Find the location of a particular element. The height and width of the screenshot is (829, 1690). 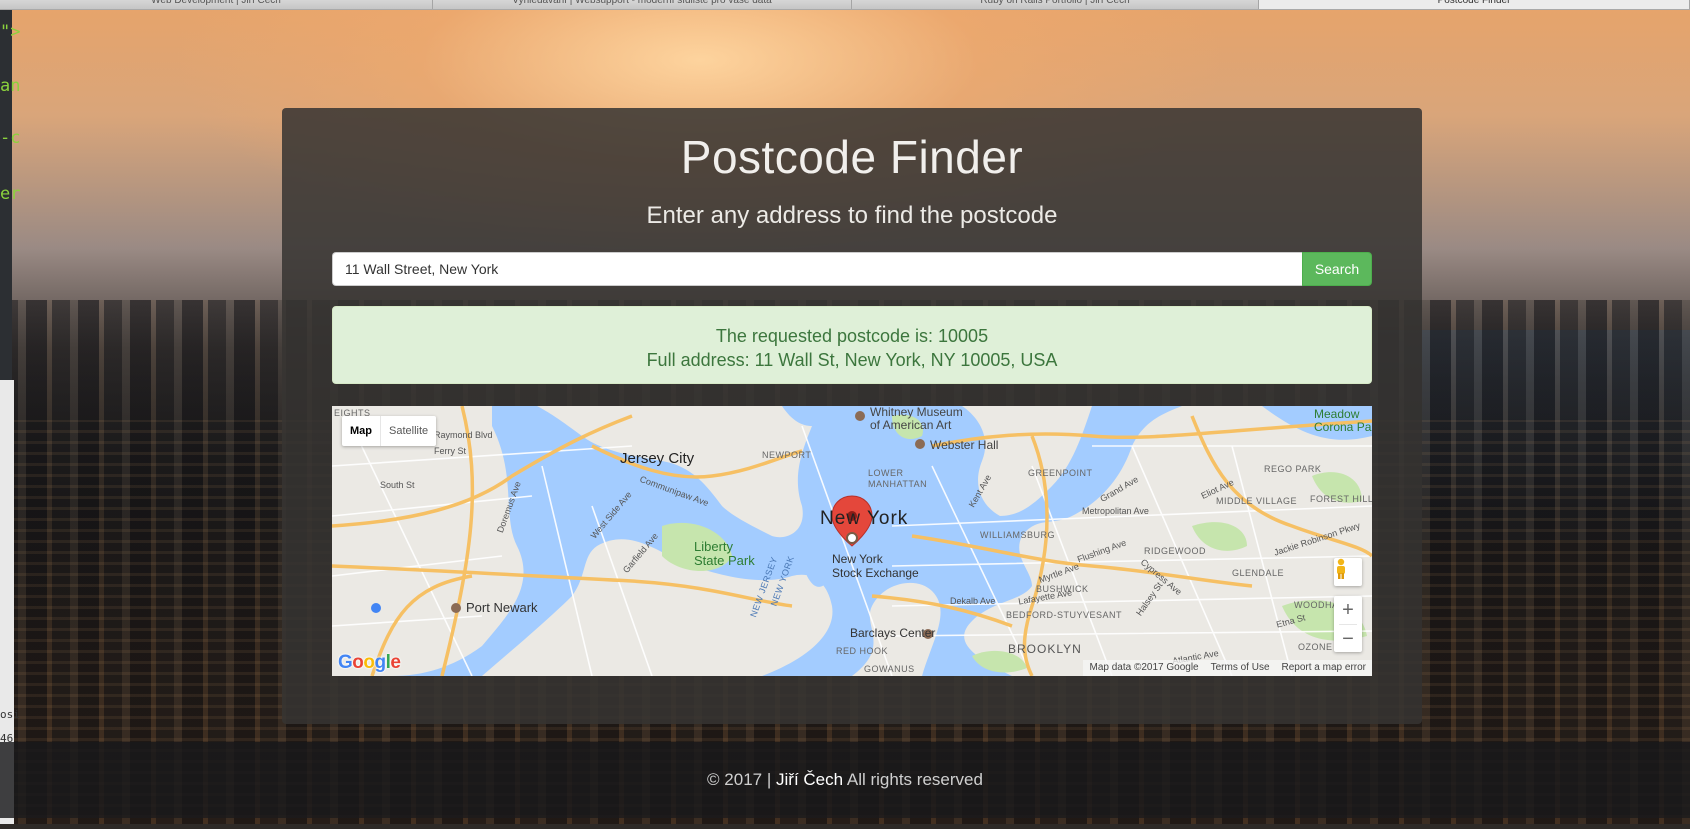

editor-fragment: er is located at coordinates (10, 194).